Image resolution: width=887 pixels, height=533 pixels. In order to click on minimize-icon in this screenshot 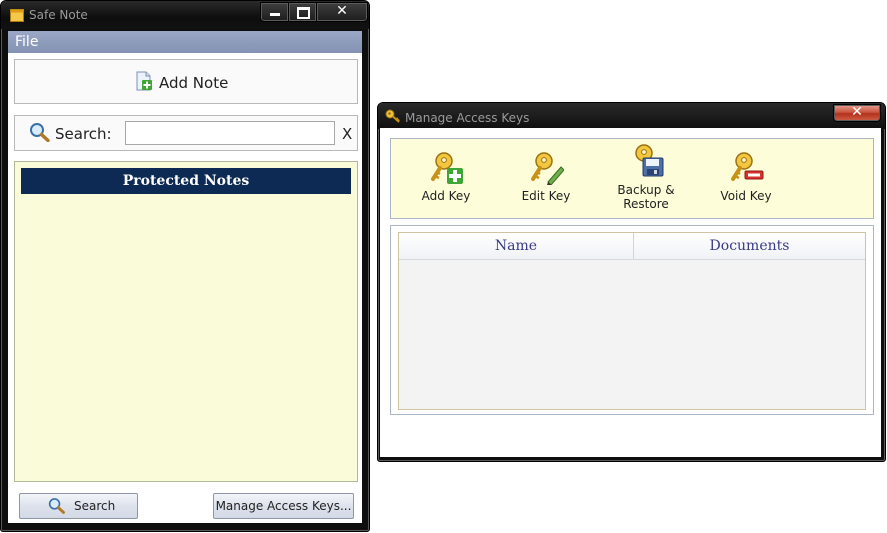, I will do `click(275, 14)`.